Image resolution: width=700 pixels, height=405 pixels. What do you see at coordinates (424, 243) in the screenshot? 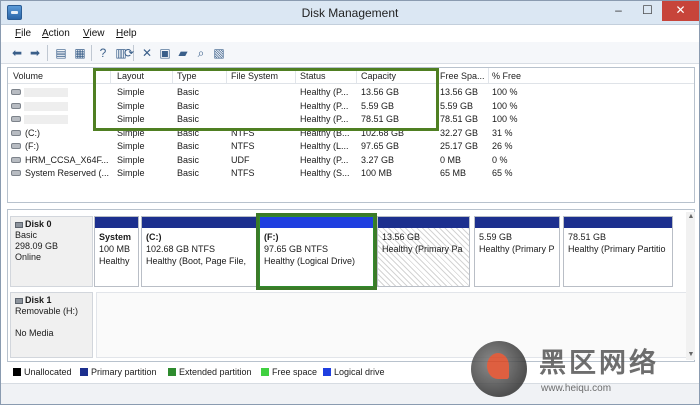
I see `partition-info: 13.56 GB Healthy (Primary Pa` at bounding box center [424, 243].